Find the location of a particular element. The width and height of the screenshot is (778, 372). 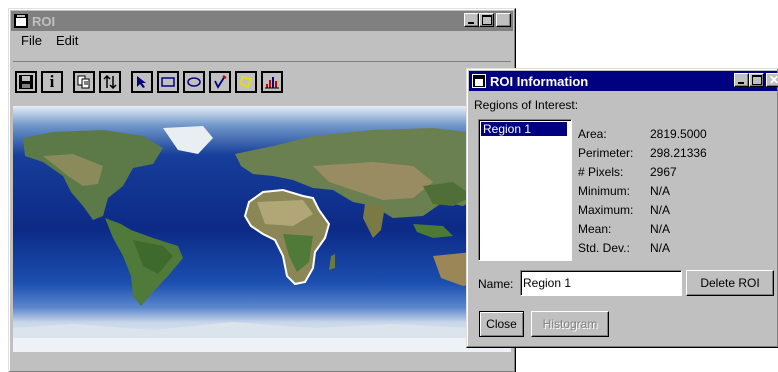

stat-label: Perimeter: is located at coordinates (606, 153).